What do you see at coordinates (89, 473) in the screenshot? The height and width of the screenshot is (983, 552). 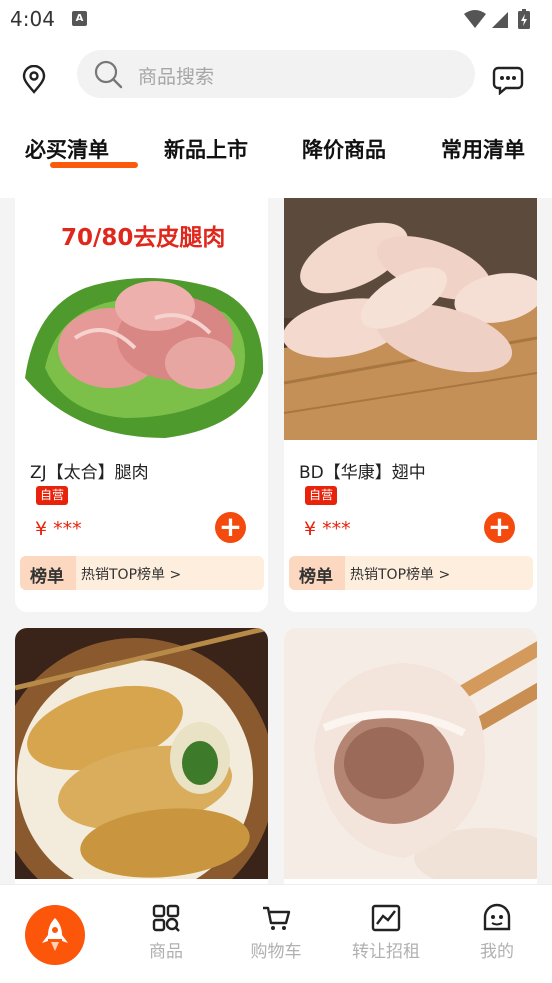 I see `product-name: ZJ【太合】腿肉` at bounding box center [89, 473].